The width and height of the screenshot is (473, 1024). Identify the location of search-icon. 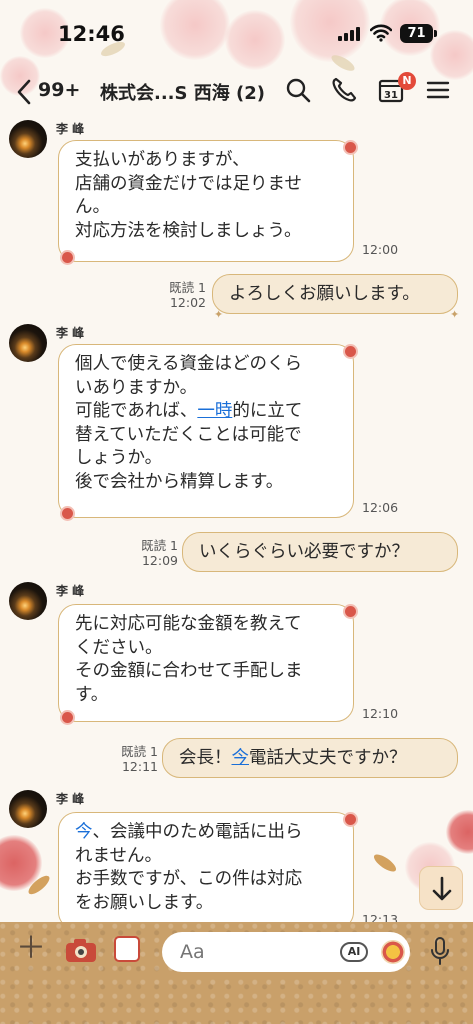
(298, 90).